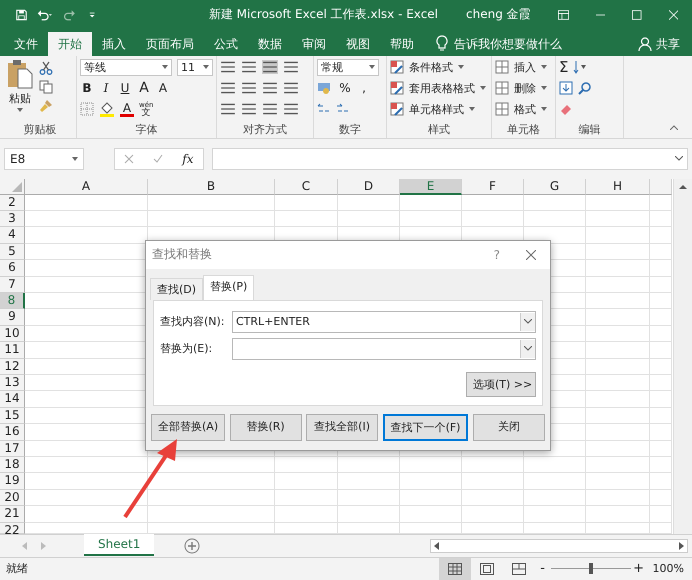 Image resolution: width=692 pixels, height=580 pixels. I want to click on fill-bucket-icon, so click(107, 109).